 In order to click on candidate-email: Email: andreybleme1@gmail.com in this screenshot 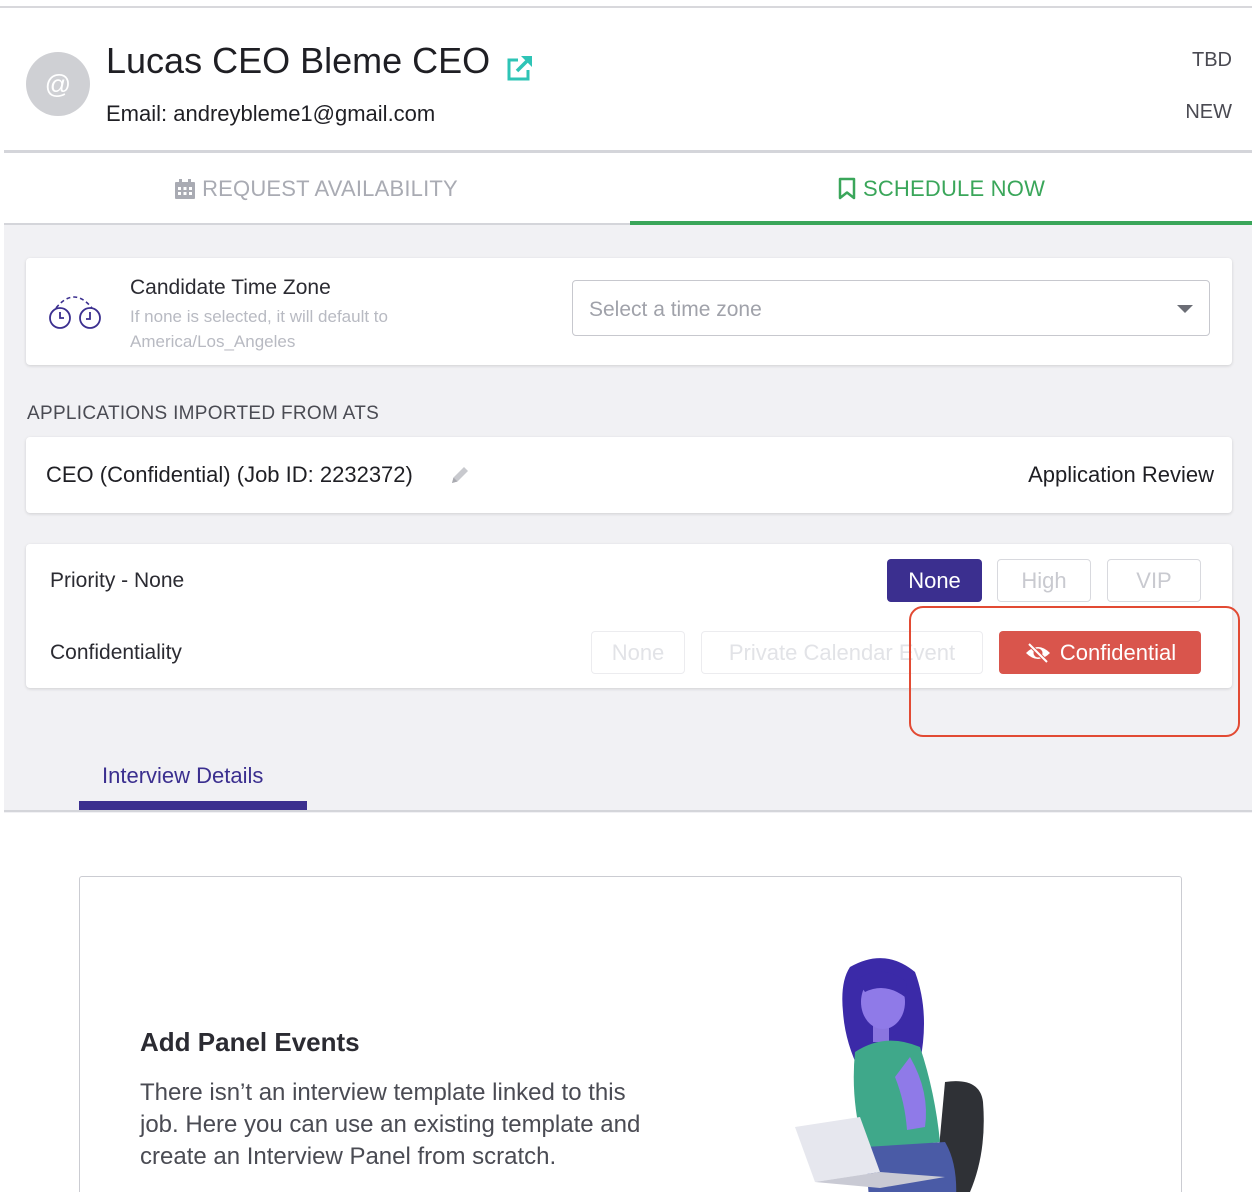, I will do `click(271, 113)`.